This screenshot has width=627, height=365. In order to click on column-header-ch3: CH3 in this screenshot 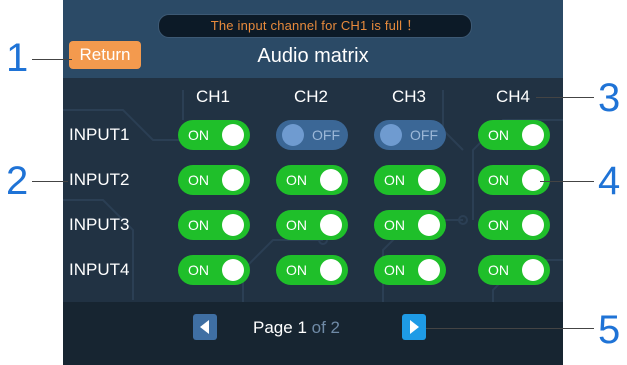, I will do `click(408, 96)`.